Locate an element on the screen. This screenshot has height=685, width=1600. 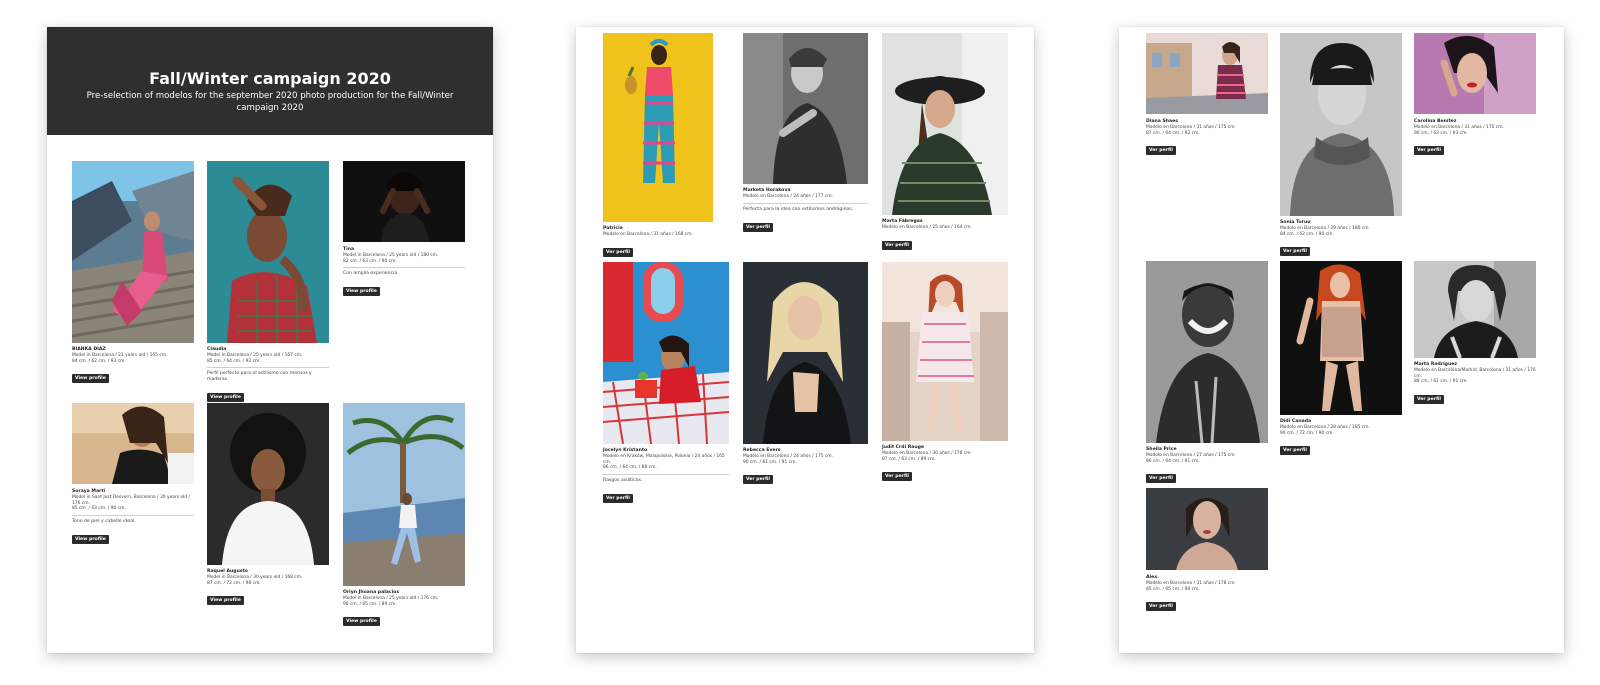
model-measures: 90 cm. / 65 cm. / 89 cm. is located at coordinates (370, 604).